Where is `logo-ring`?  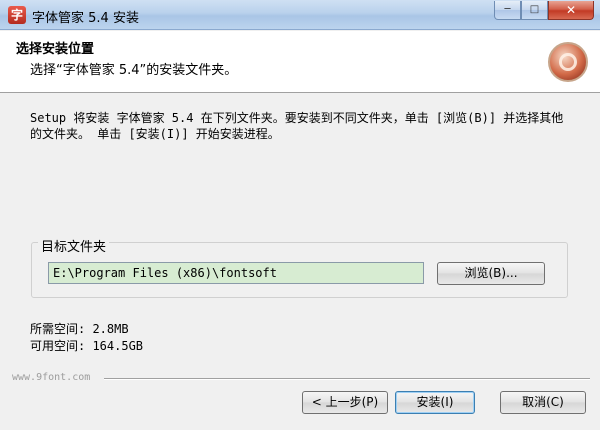
logo-ring is located at coordinates (568, 62).